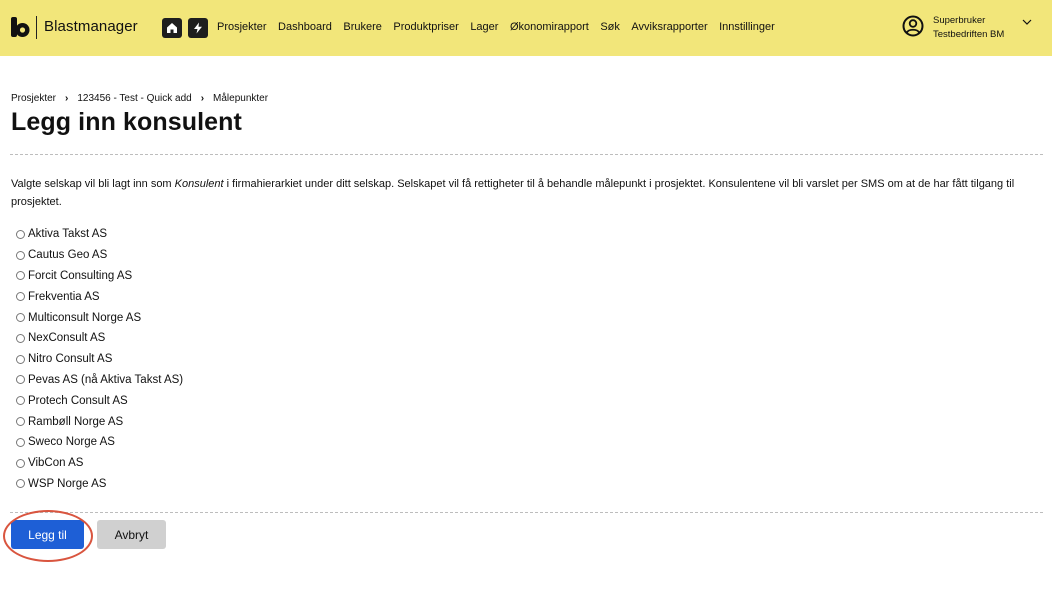 This screenshot has width=1052, height=601. I want to click on company-option: Pevas AS (nå Aktiva Takst AS), so click(99, 380).